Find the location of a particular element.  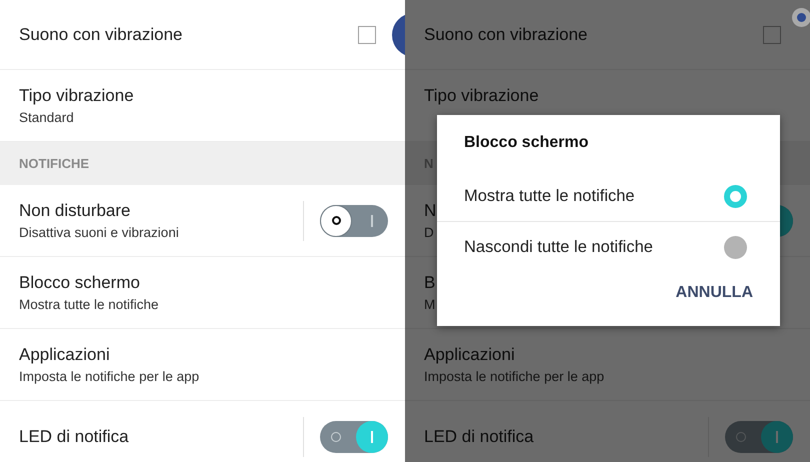

floating-button is located at coordinates (801, 17).